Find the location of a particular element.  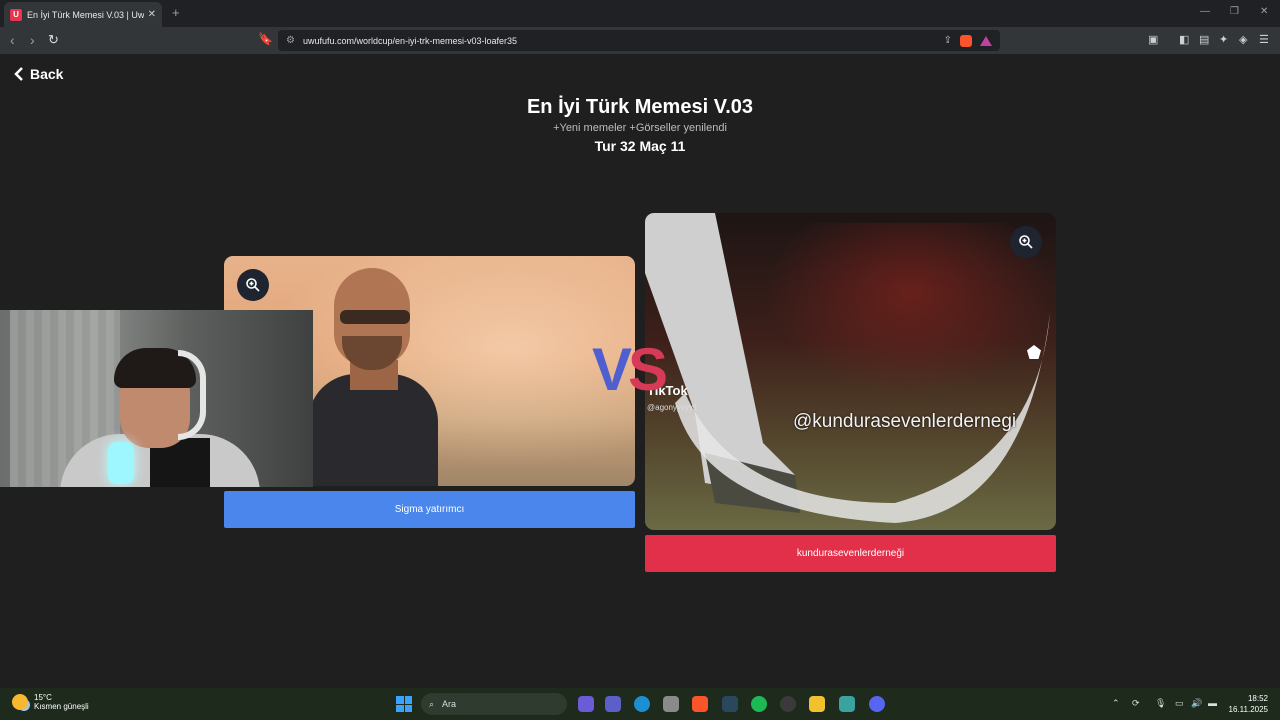

reload-icon: ↻ is located at coordinates (53, 40).